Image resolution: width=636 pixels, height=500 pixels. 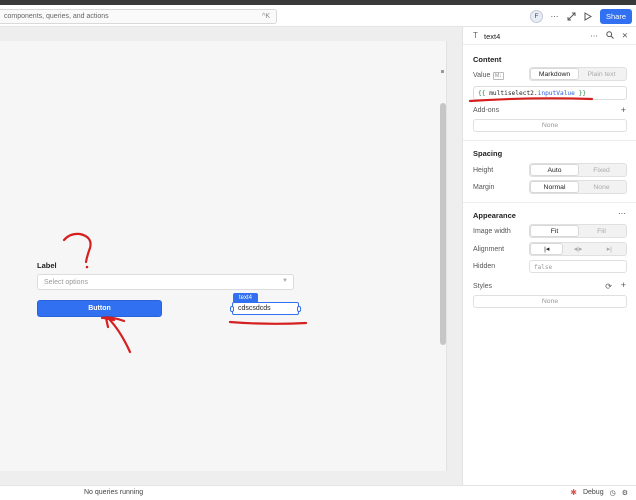 What do you see at coordinates (625, 493) in the screenshot?
I see `gear-icon: ⚙` at bounding box center [625, 493].